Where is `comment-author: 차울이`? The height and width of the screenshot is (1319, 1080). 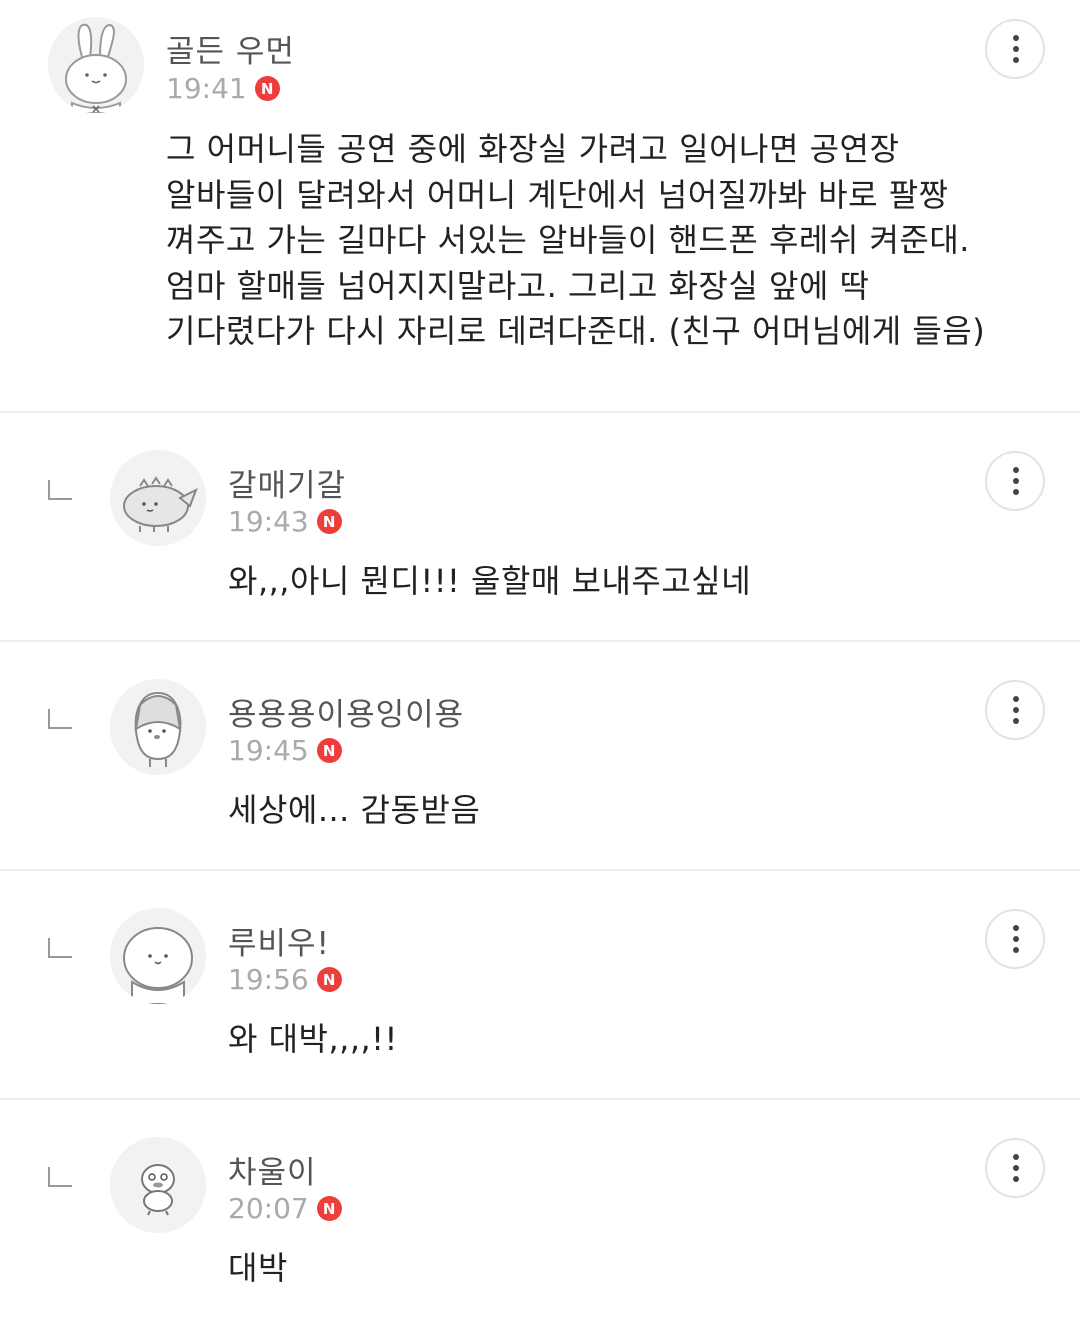
comment-author: 차울이 is located at coordinates (272, 1169).